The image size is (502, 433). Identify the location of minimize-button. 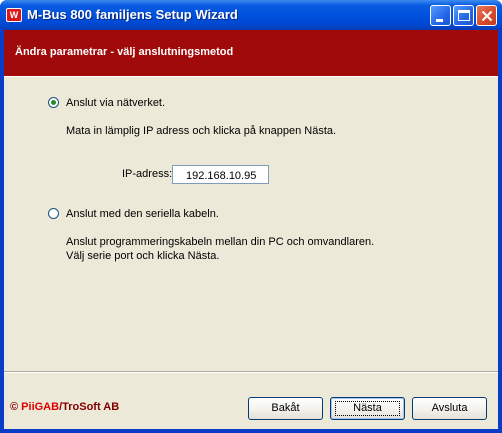
(440, 15).